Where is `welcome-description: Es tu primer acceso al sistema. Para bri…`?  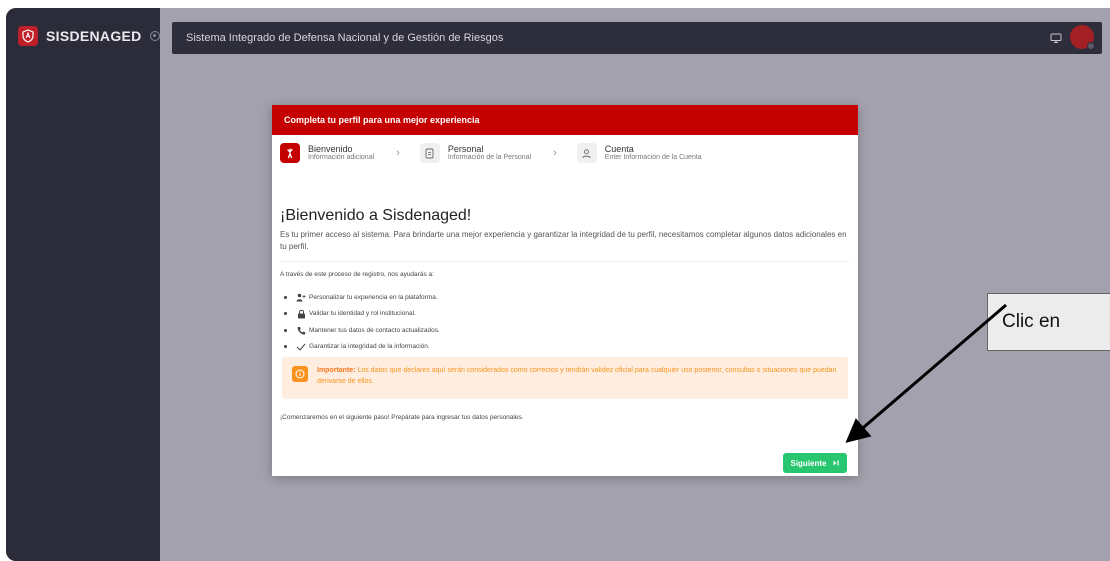 welcome-description: Es tu primer acceso al sistema. Para bri… is located at coordinates (563, 241).